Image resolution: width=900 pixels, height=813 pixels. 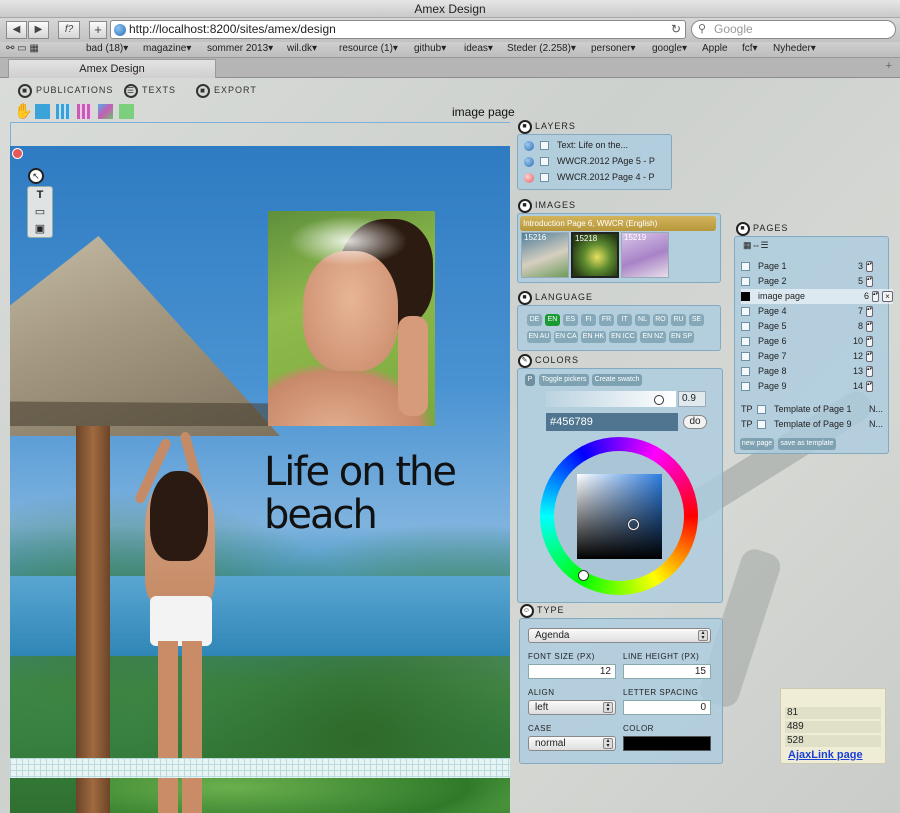 What do you see at coordinates (814, 386) in the screenshot?
I see `page-row: Page 9 14 ▴▾` at bounding box center [814, 386].